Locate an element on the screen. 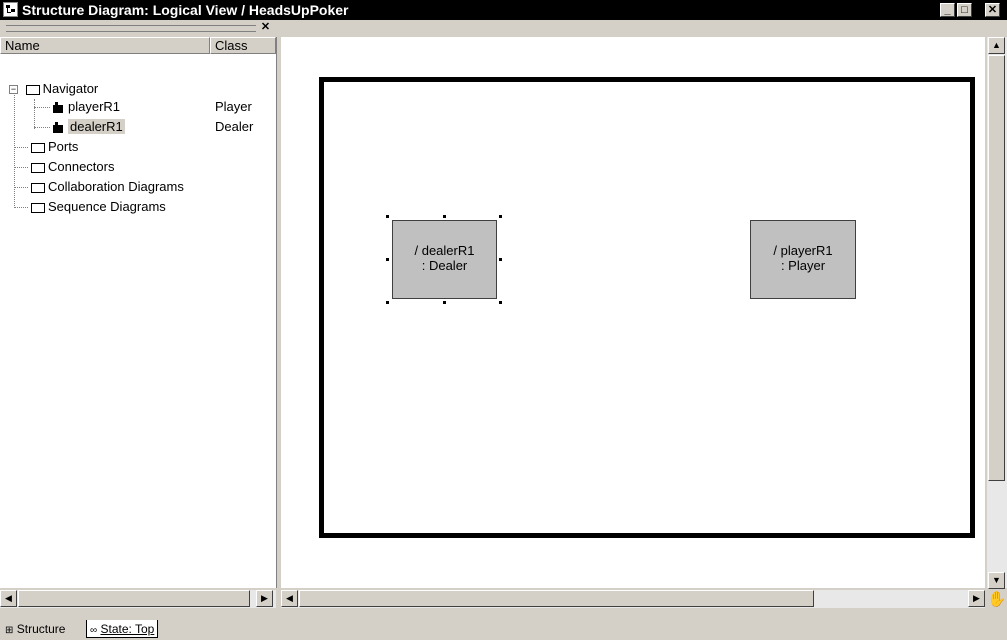 The width and height of the screenshot is (1007, 640). tab-structure: ⊞ Structure is located at coordinates (35, 629).